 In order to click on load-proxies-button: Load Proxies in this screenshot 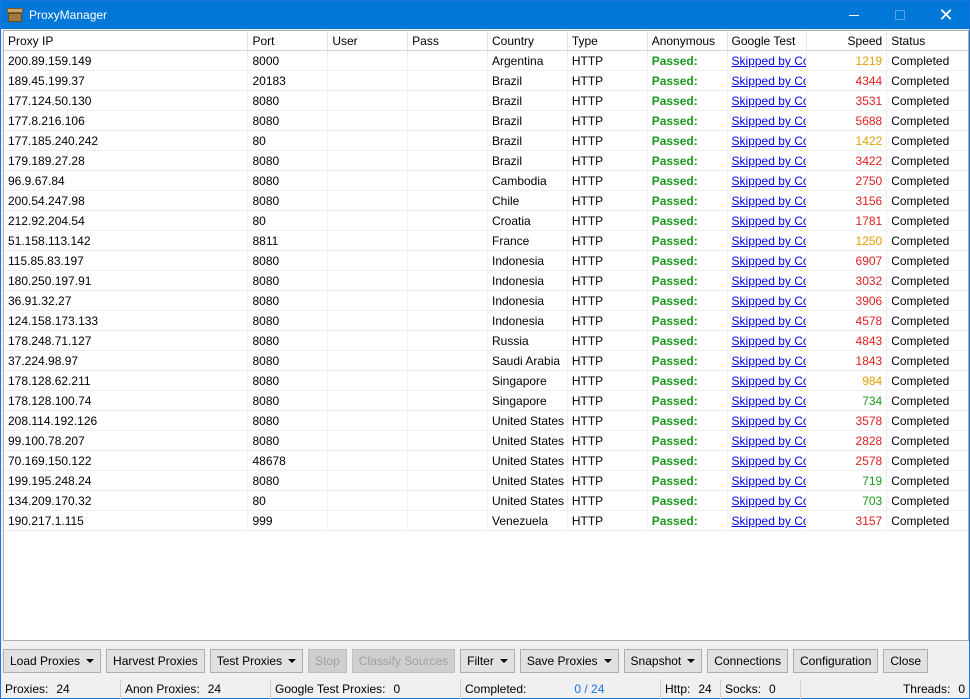, I will do `click(52, 661)`.